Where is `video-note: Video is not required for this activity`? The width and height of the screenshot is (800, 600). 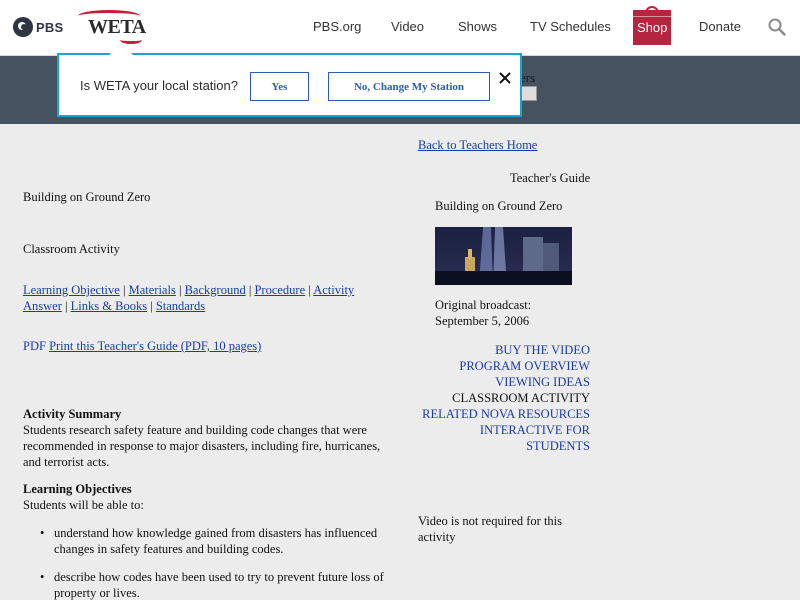 video-note: Video is not required for this activity is located at coordinates (490, 529).